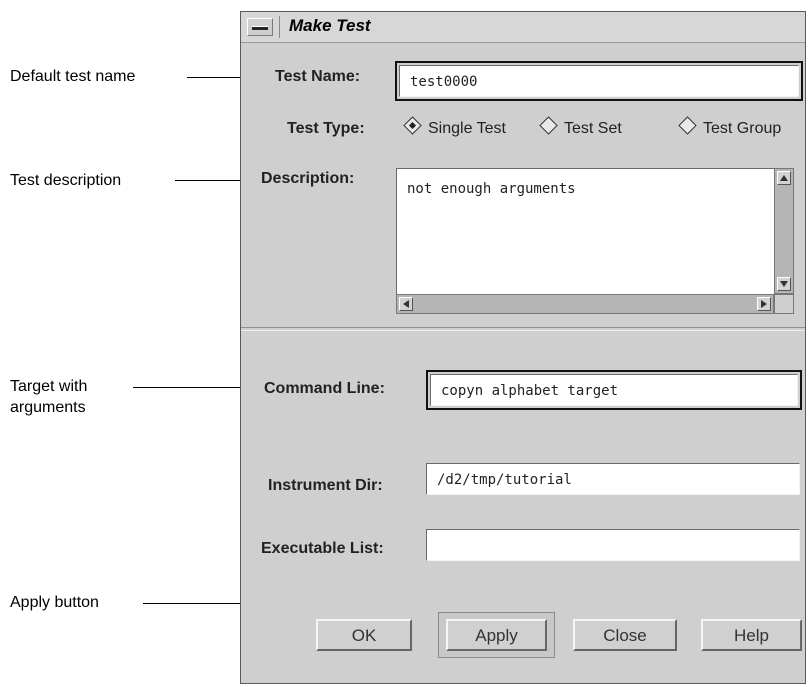  What do you see at coordinates (523, 27) in the screenshot?
I see `title-bar: Make Test` at bounding box center [523, 27].